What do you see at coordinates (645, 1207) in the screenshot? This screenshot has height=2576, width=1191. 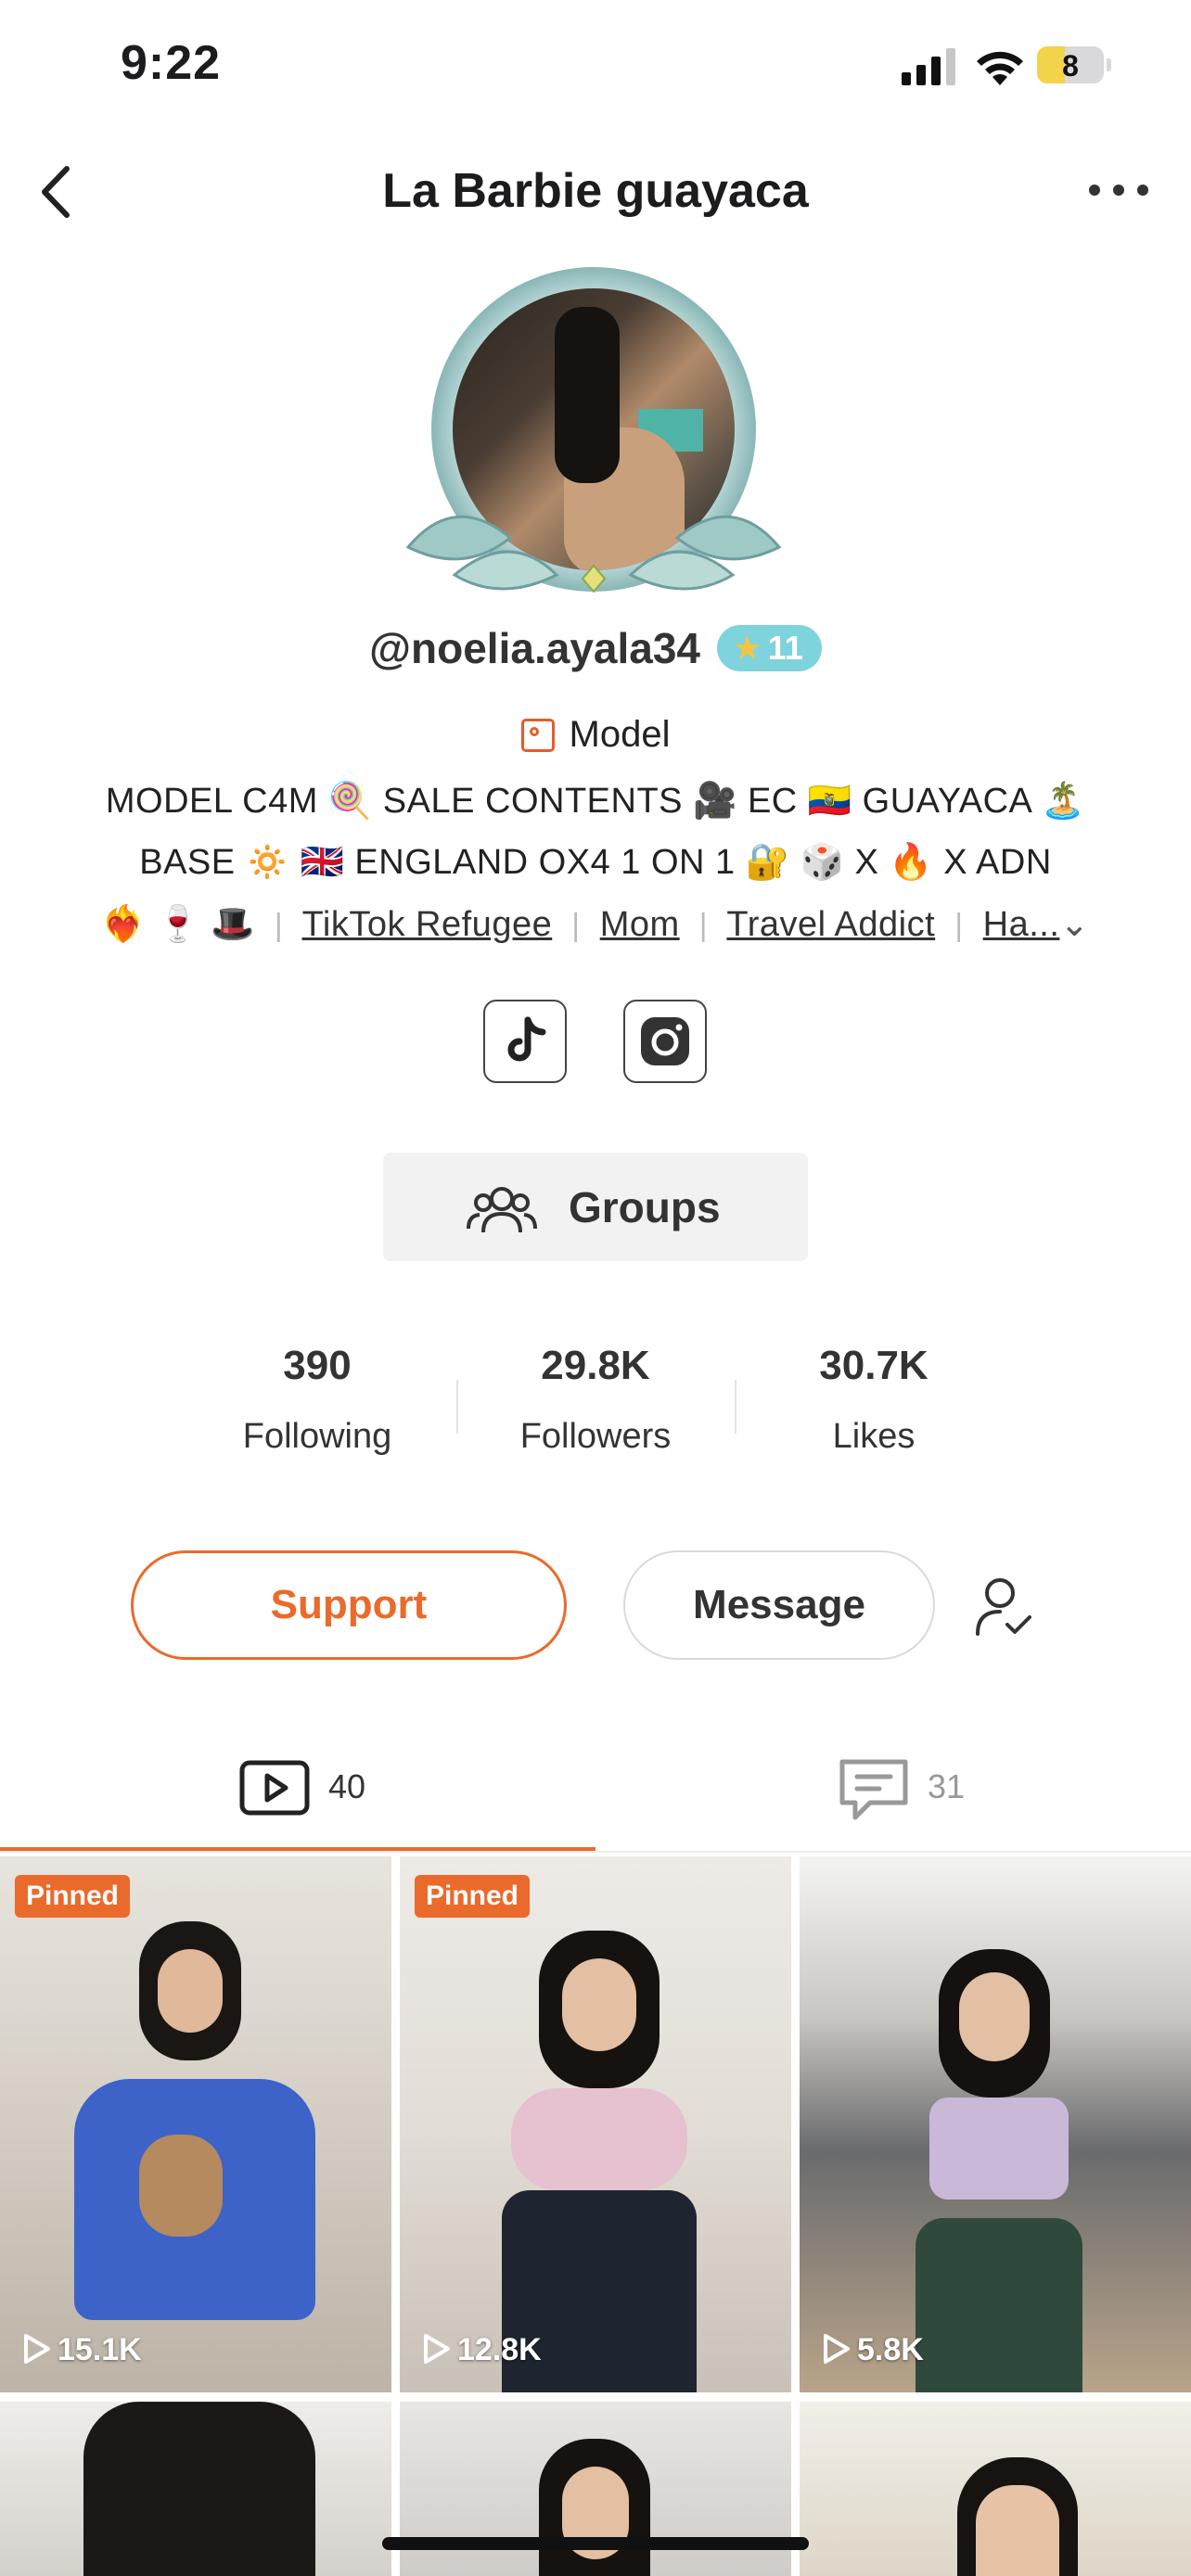 I see `groups-label: Groups` at bounding box center [645, 1207].